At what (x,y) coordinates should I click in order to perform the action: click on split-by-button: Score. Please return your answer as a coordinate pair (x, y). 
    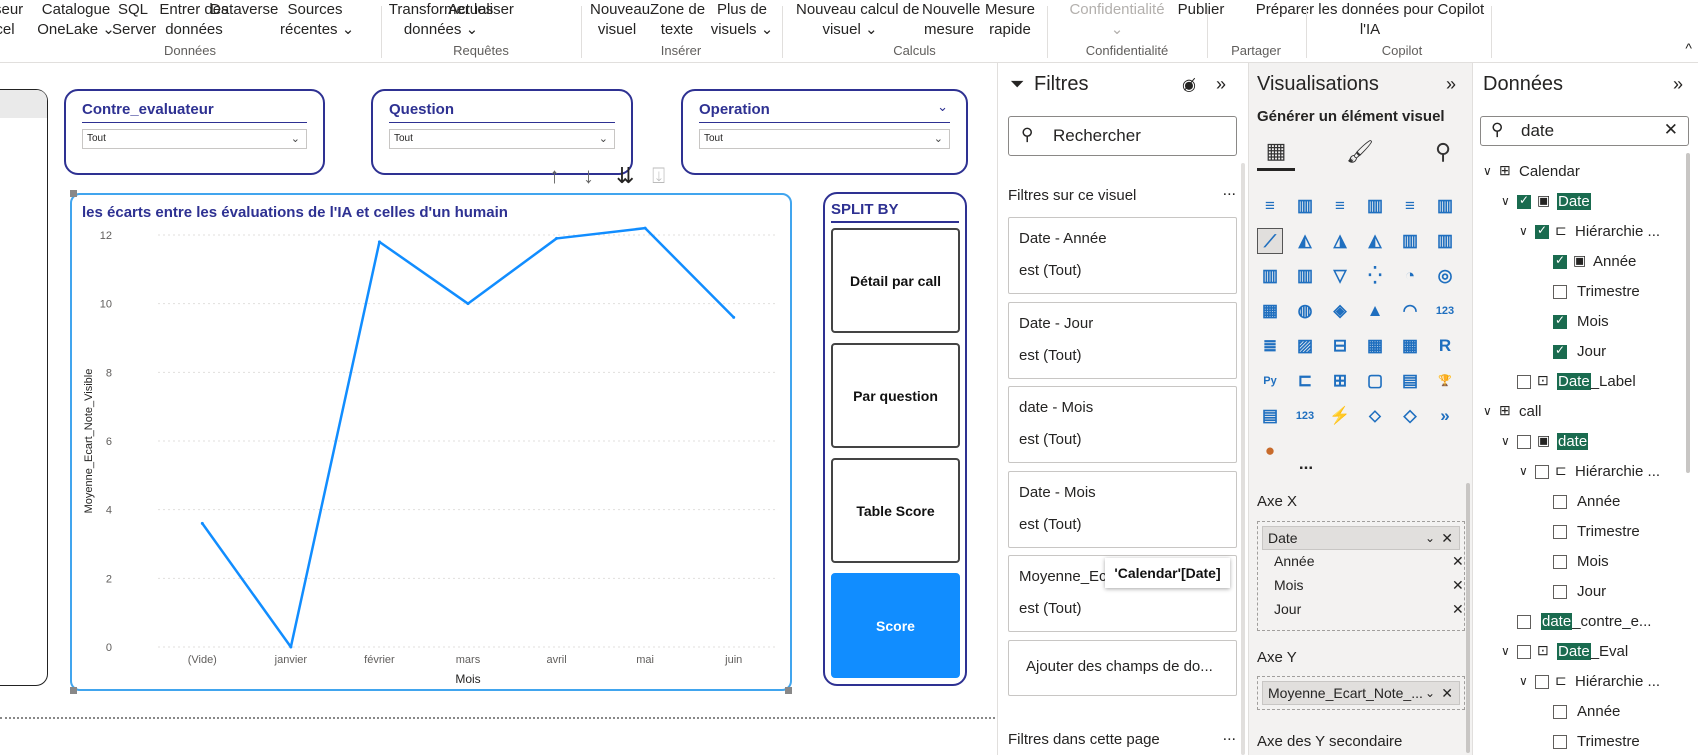
    Looking at the image, I should click on (895, 625).